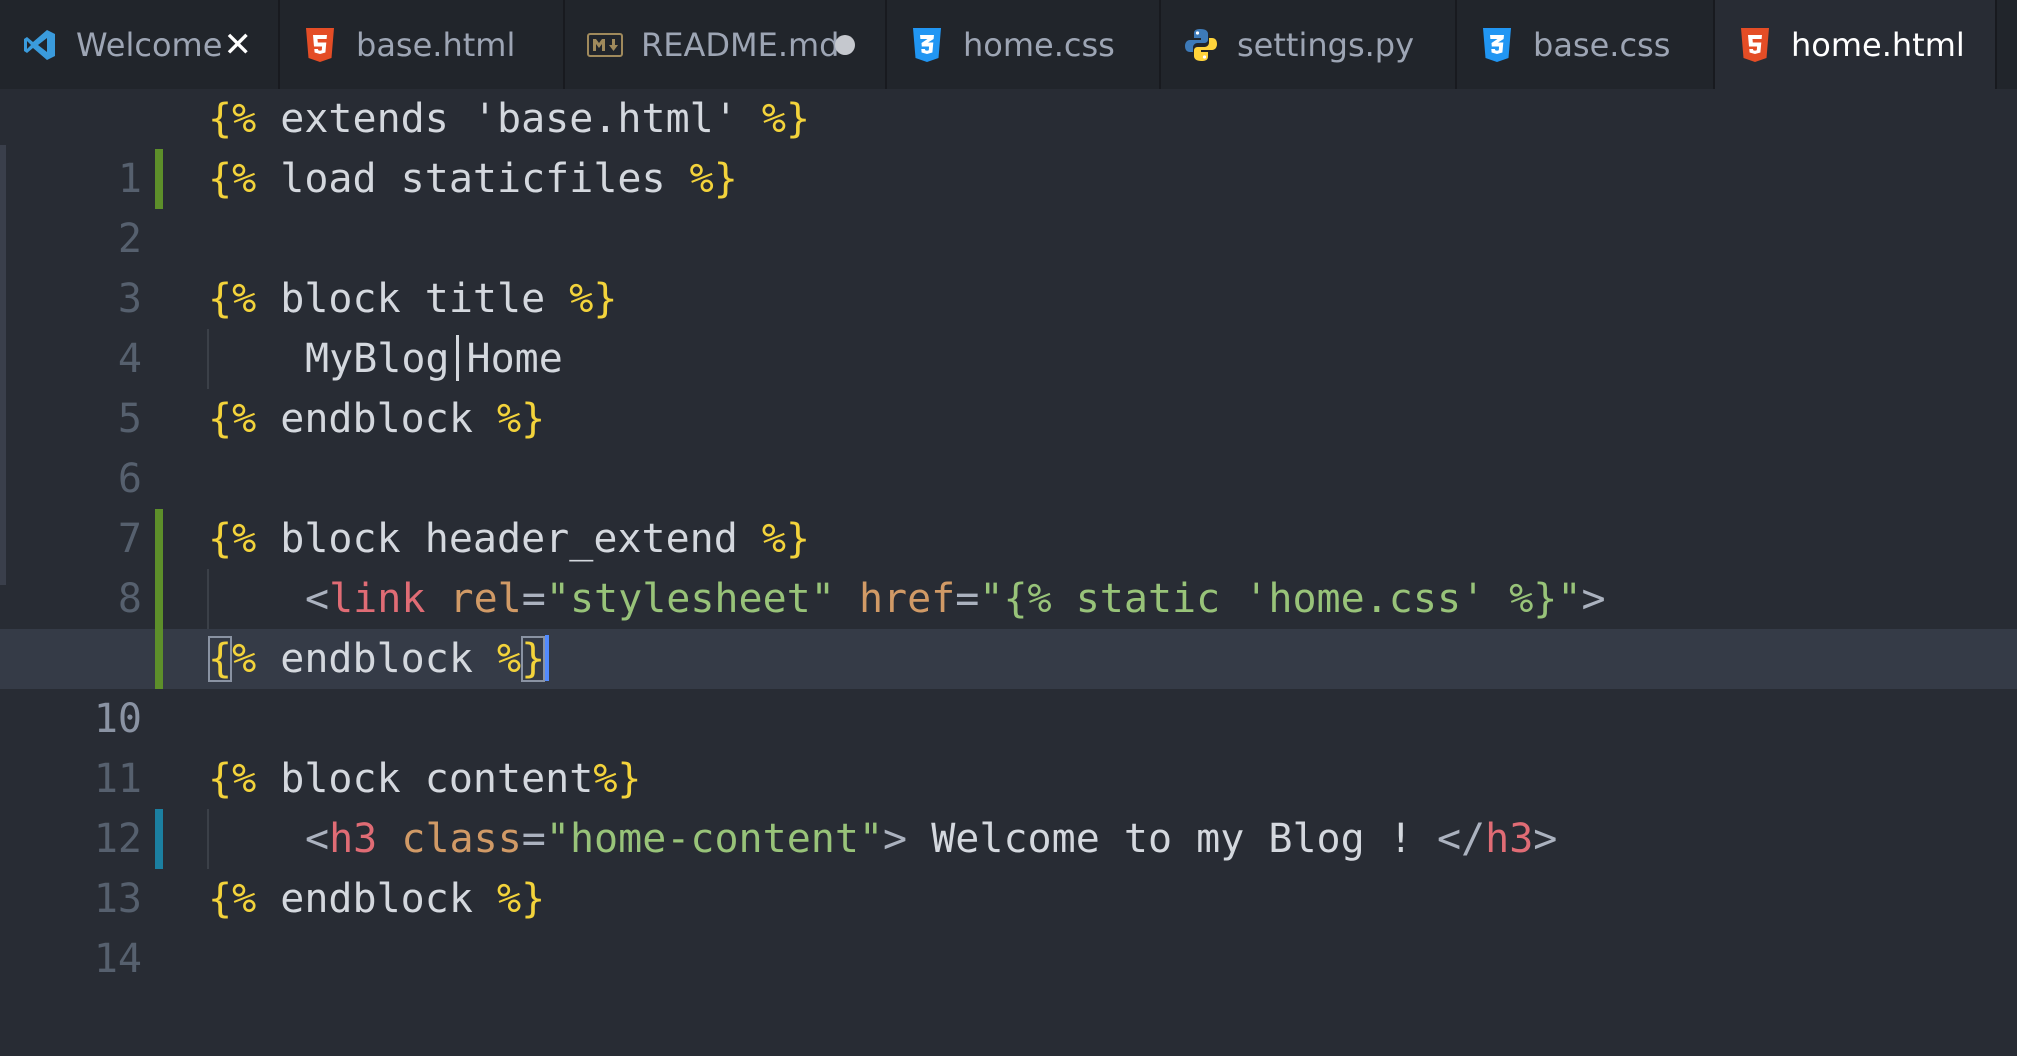 The image size is (2017, 1056). I want to click on vscode-icon, so click(40, 45).